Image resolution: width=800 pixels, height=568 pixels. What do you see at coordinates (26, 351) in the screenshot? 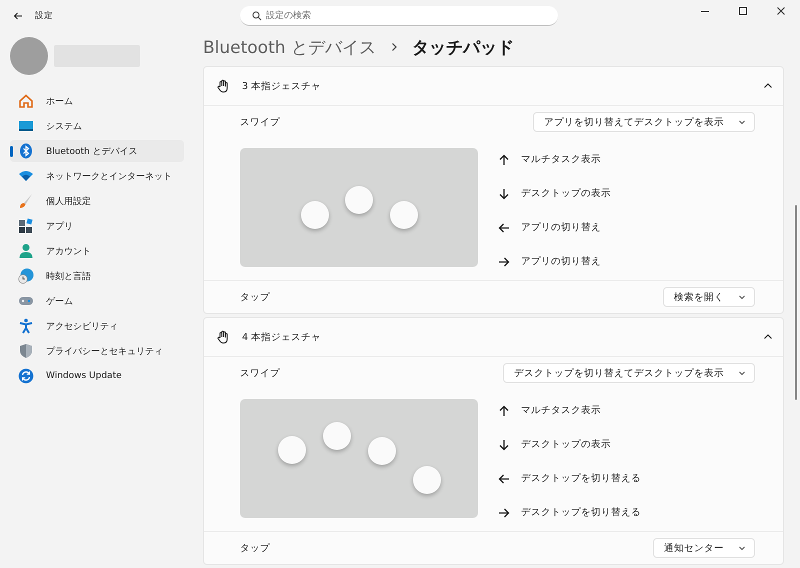
I see `shield-icon` at bounding box center [26, 351].